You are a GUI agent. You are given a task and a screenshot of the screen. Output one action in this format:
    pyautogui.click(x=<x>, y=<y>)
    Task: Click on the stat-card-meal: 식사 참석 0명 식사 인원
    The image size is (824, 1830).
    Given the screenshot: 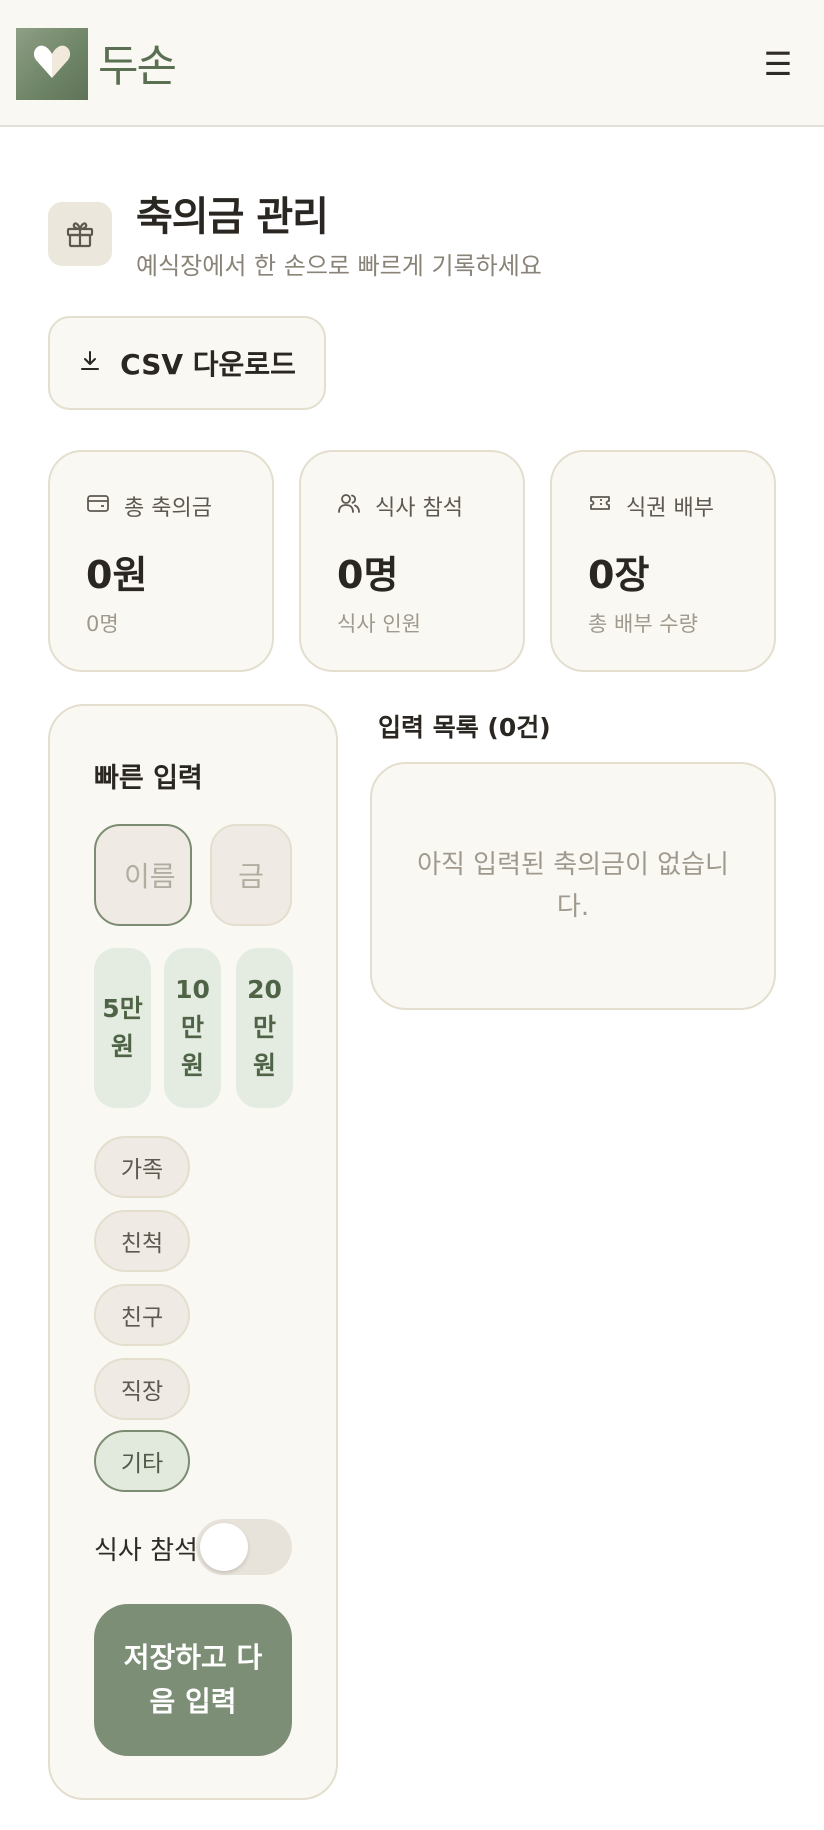 What is the action you would take?
    pyautogui.click(x=412, y=561)
    